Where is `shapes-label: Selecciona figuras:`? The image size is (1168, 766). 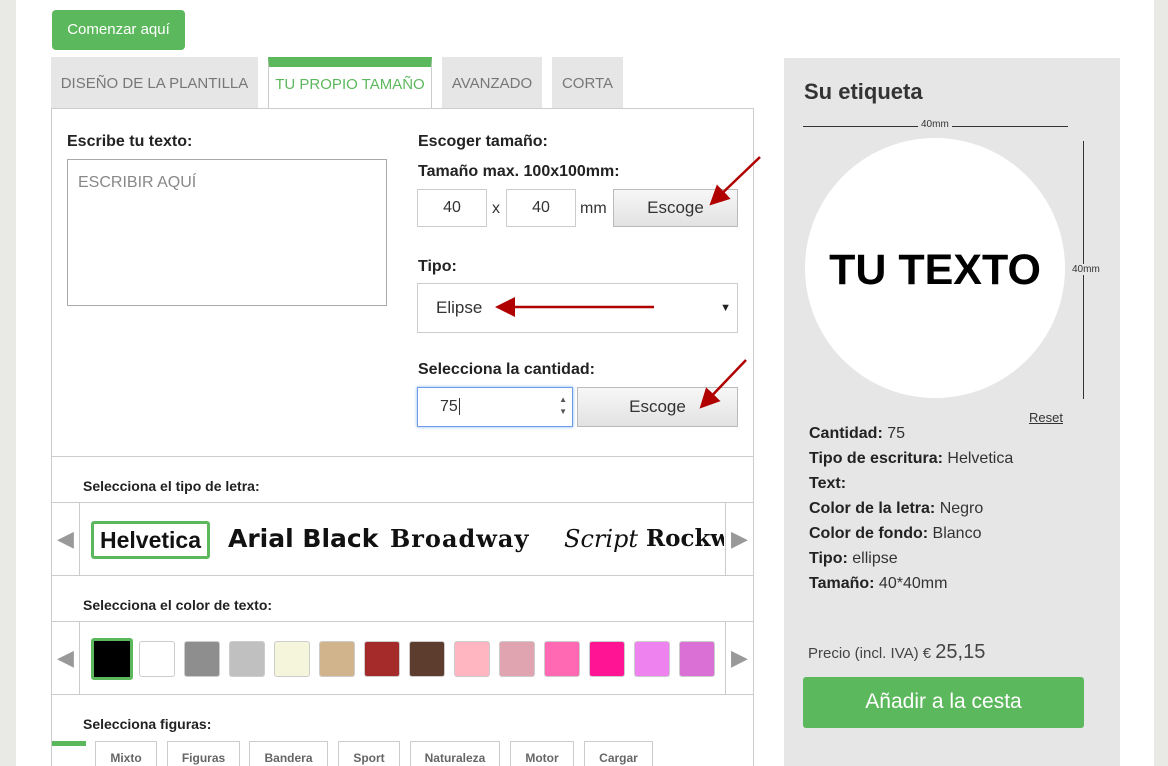
shapes-label: Selecciona figuras: is located at coordinates (147, 724).